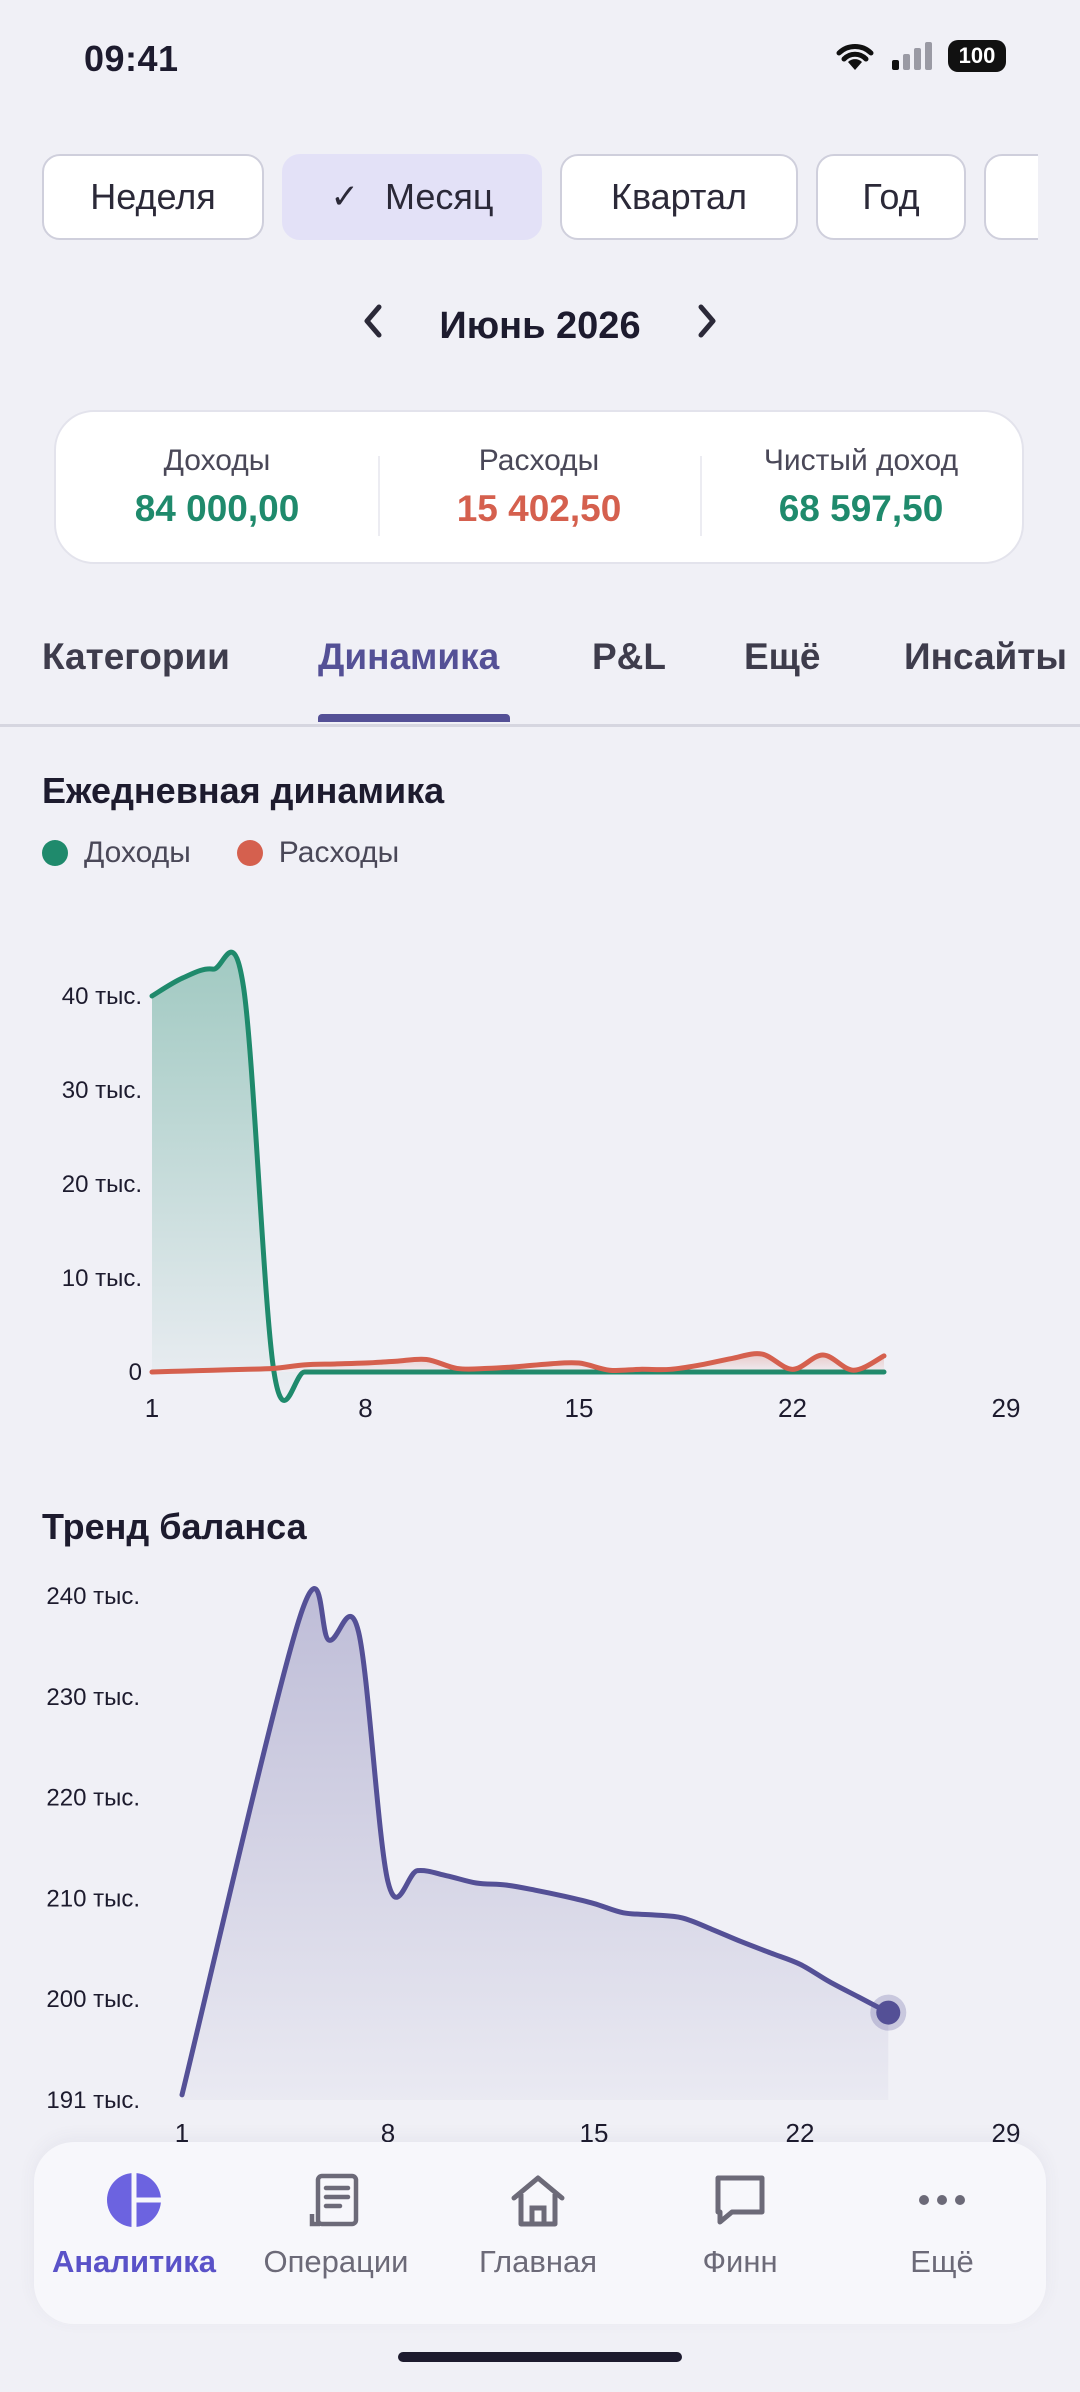 Image resolution: width=1080 pixels, height=2392 pixels. What do you see at coordinates (339, 852) in the screenshot?
I see `legend-expense-label: Расходы` at bounding box center [339, 852].